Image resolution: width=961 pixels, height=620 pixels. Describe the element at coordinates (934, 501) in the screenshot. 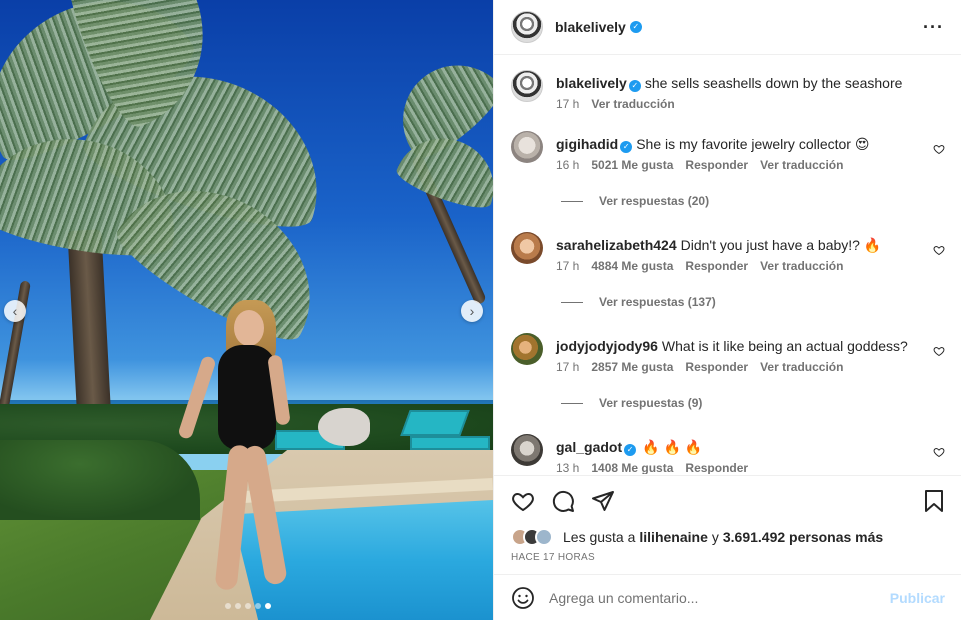

I see `bookmark-icon` at that location.